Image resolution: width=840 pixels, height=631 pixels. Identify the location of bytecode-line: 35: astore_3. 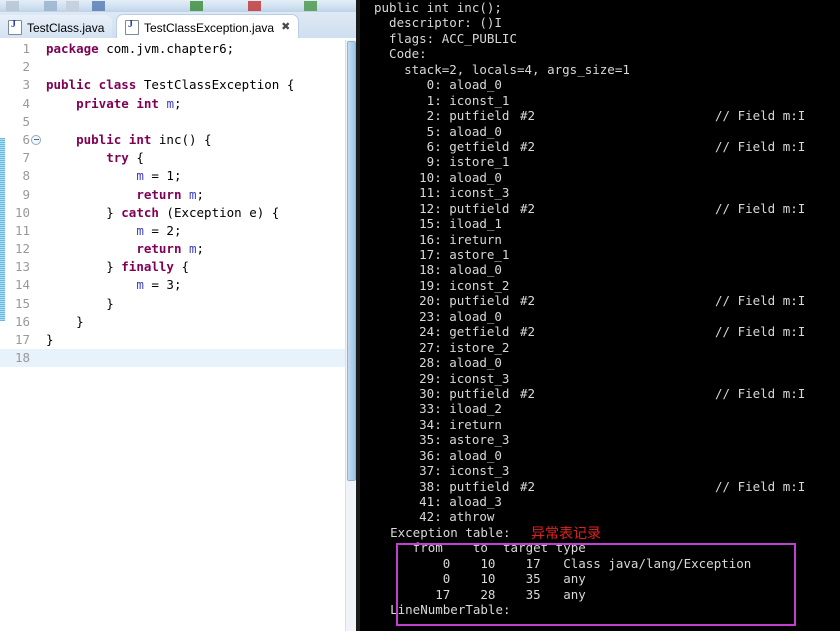
(442, 440).